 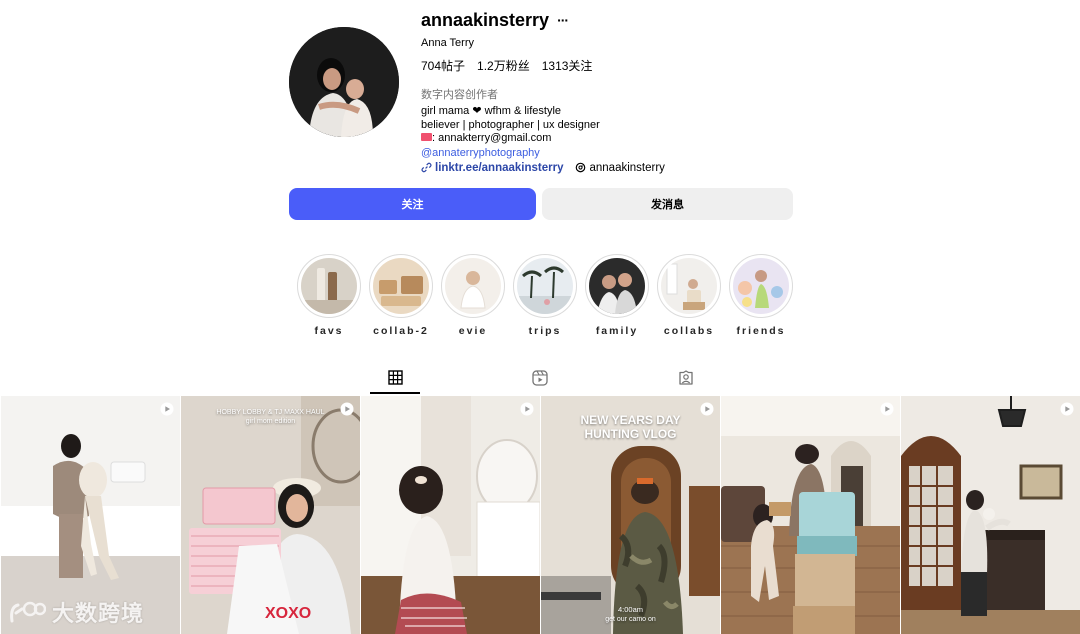 I want to click on highlight-label: favs, so click(x=329, y=331).